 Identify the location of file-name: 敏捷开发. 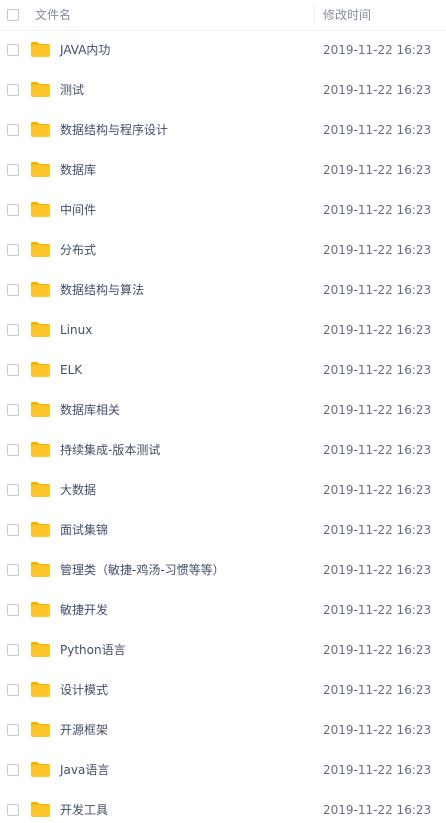
(84, 610).